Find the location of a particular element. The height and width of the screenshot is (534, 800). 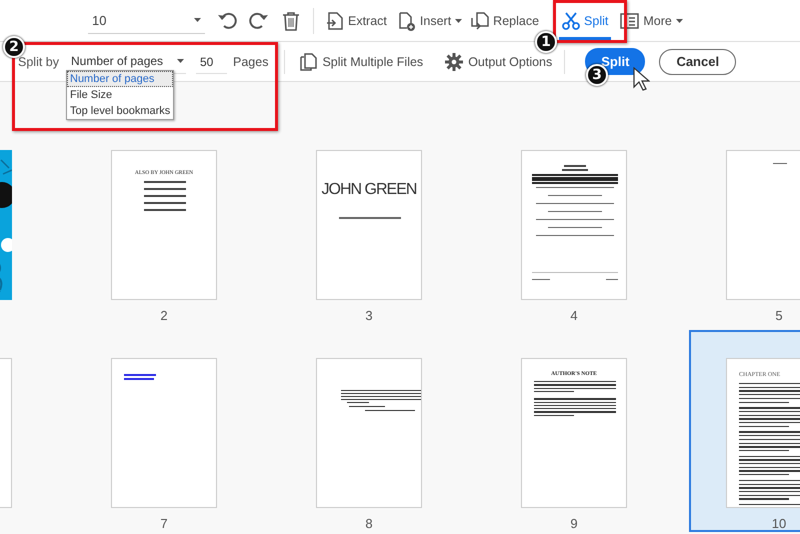

pages-icon is located at coordinates (308, 61).